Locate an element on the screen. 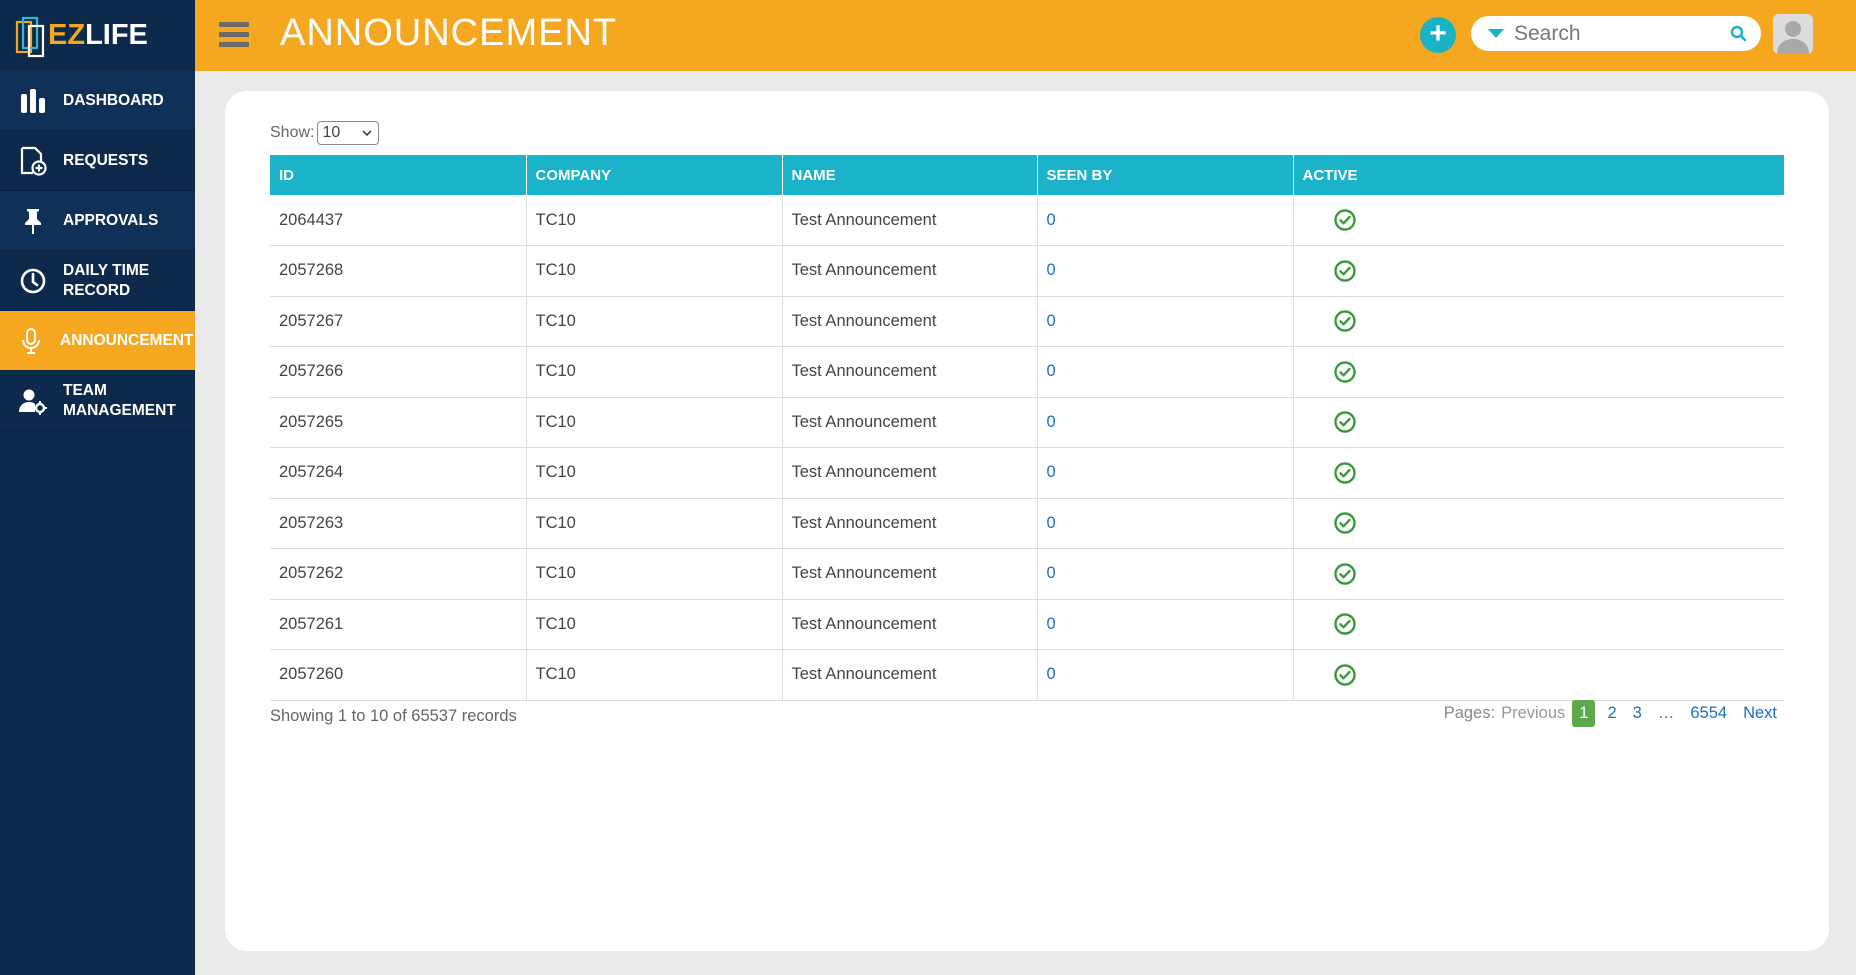  page-link-1: 1 is located at coordinates (1584, 713).